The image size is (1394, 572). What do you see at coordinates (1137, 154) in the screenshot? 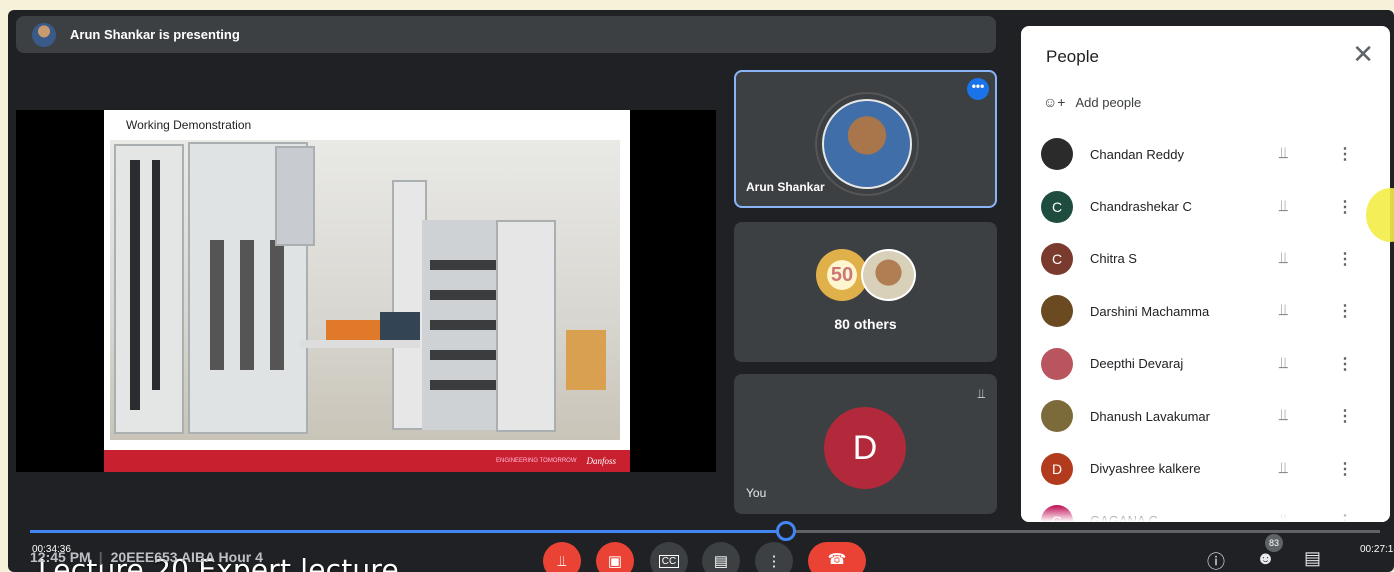
I see `participant-name: Chandan Reddy` at bounding box center [1137, 154].